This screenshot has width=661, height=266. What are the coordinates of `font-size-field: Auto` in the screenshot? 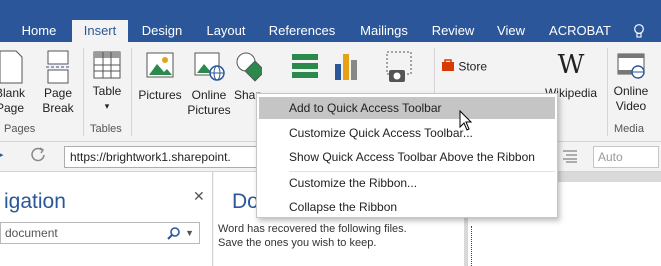 It's located at (626, 157).